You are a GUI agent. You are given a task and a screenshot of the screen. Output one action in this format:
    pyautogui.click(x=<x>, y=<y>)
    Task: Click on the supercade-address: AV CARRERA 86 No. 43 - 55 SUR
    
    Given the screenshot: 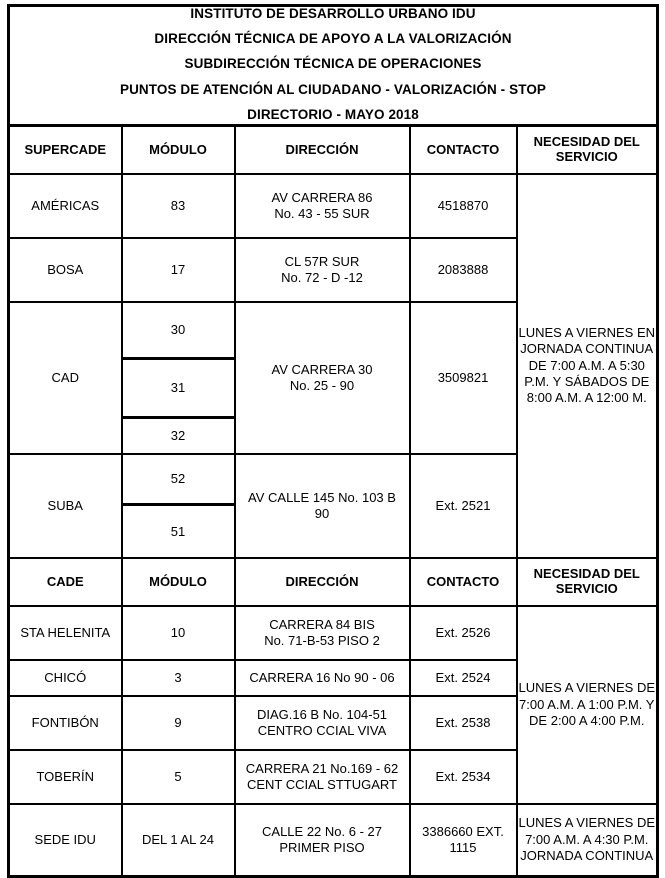 What is the action you would take?
    pyautogui.click(x=322, y=205)
    